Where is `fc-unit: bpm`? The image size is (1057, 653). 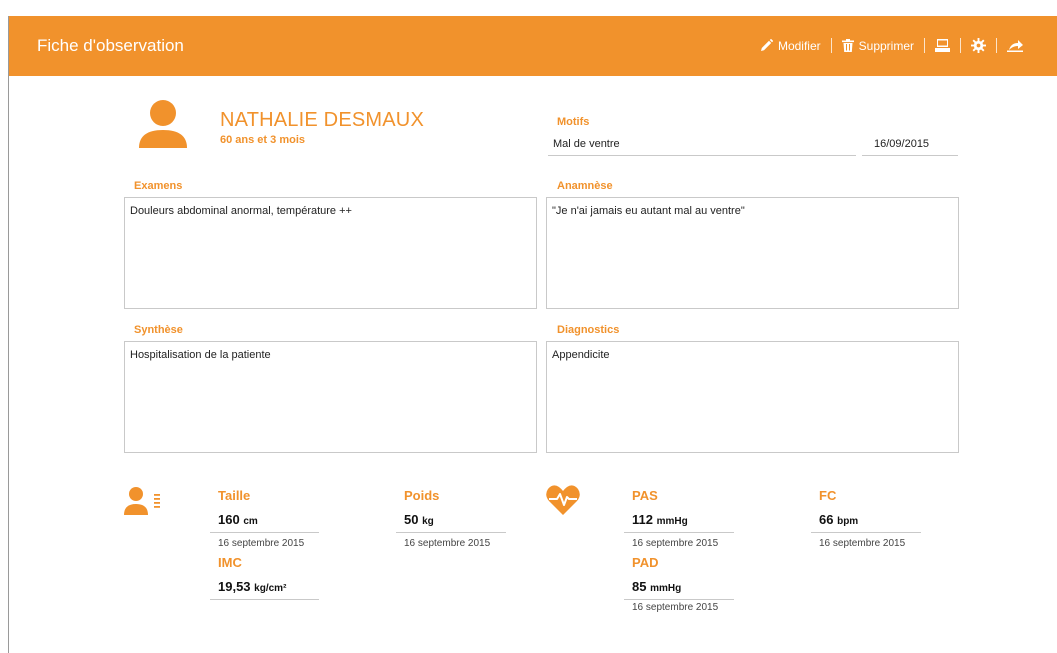
fc-unit: bpm is located at coordinates (848, 521).